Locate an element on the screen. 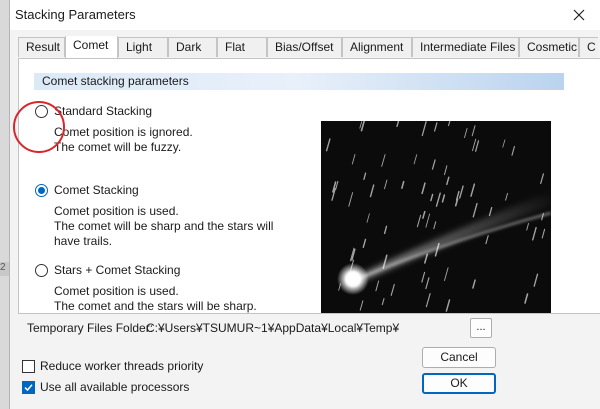 This screenshot has height=409, width=600. ok-button: OK is located at coordinates (459, 383).